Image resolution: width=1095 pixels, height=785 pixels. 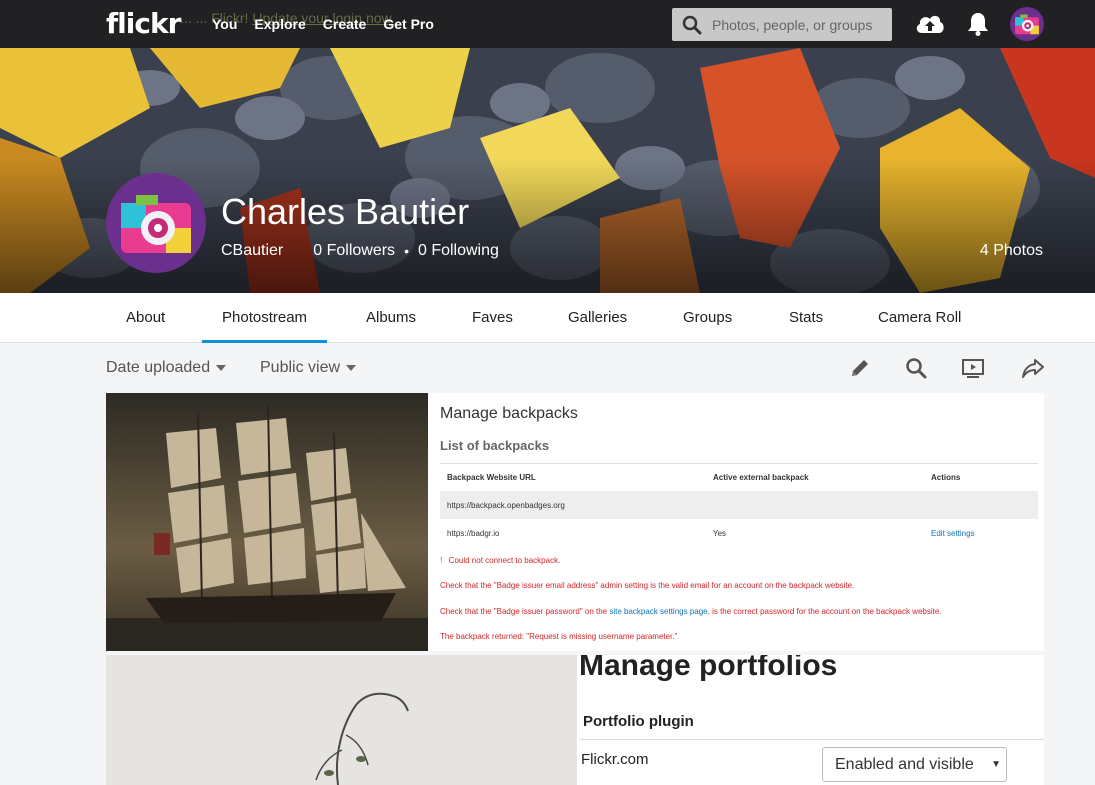 I want to click on following-link: 0 Following, so click(x=458, y=251).